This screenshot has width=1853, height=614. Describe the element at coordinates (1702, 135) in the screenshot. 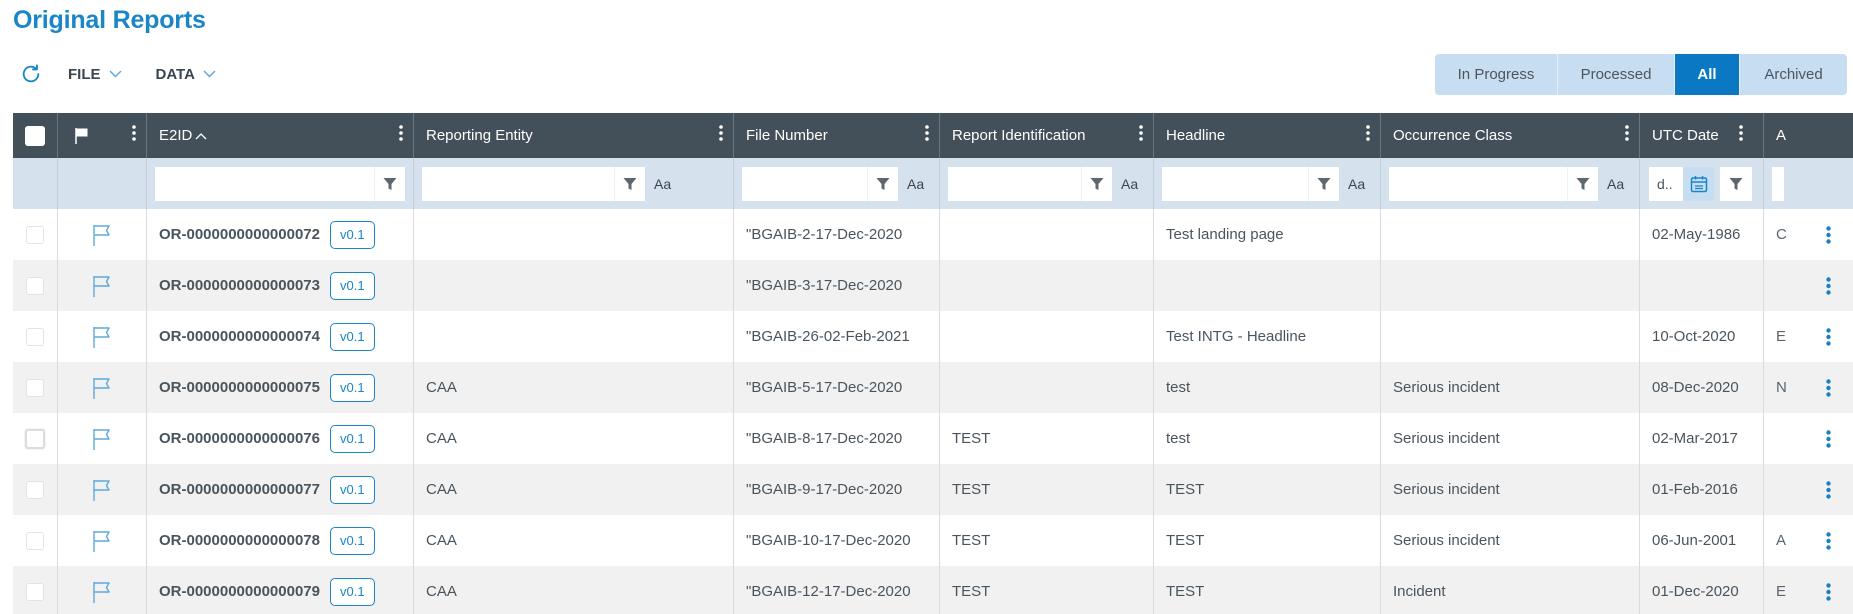

I see `column-header-utc-date: UTC Date` at that location.